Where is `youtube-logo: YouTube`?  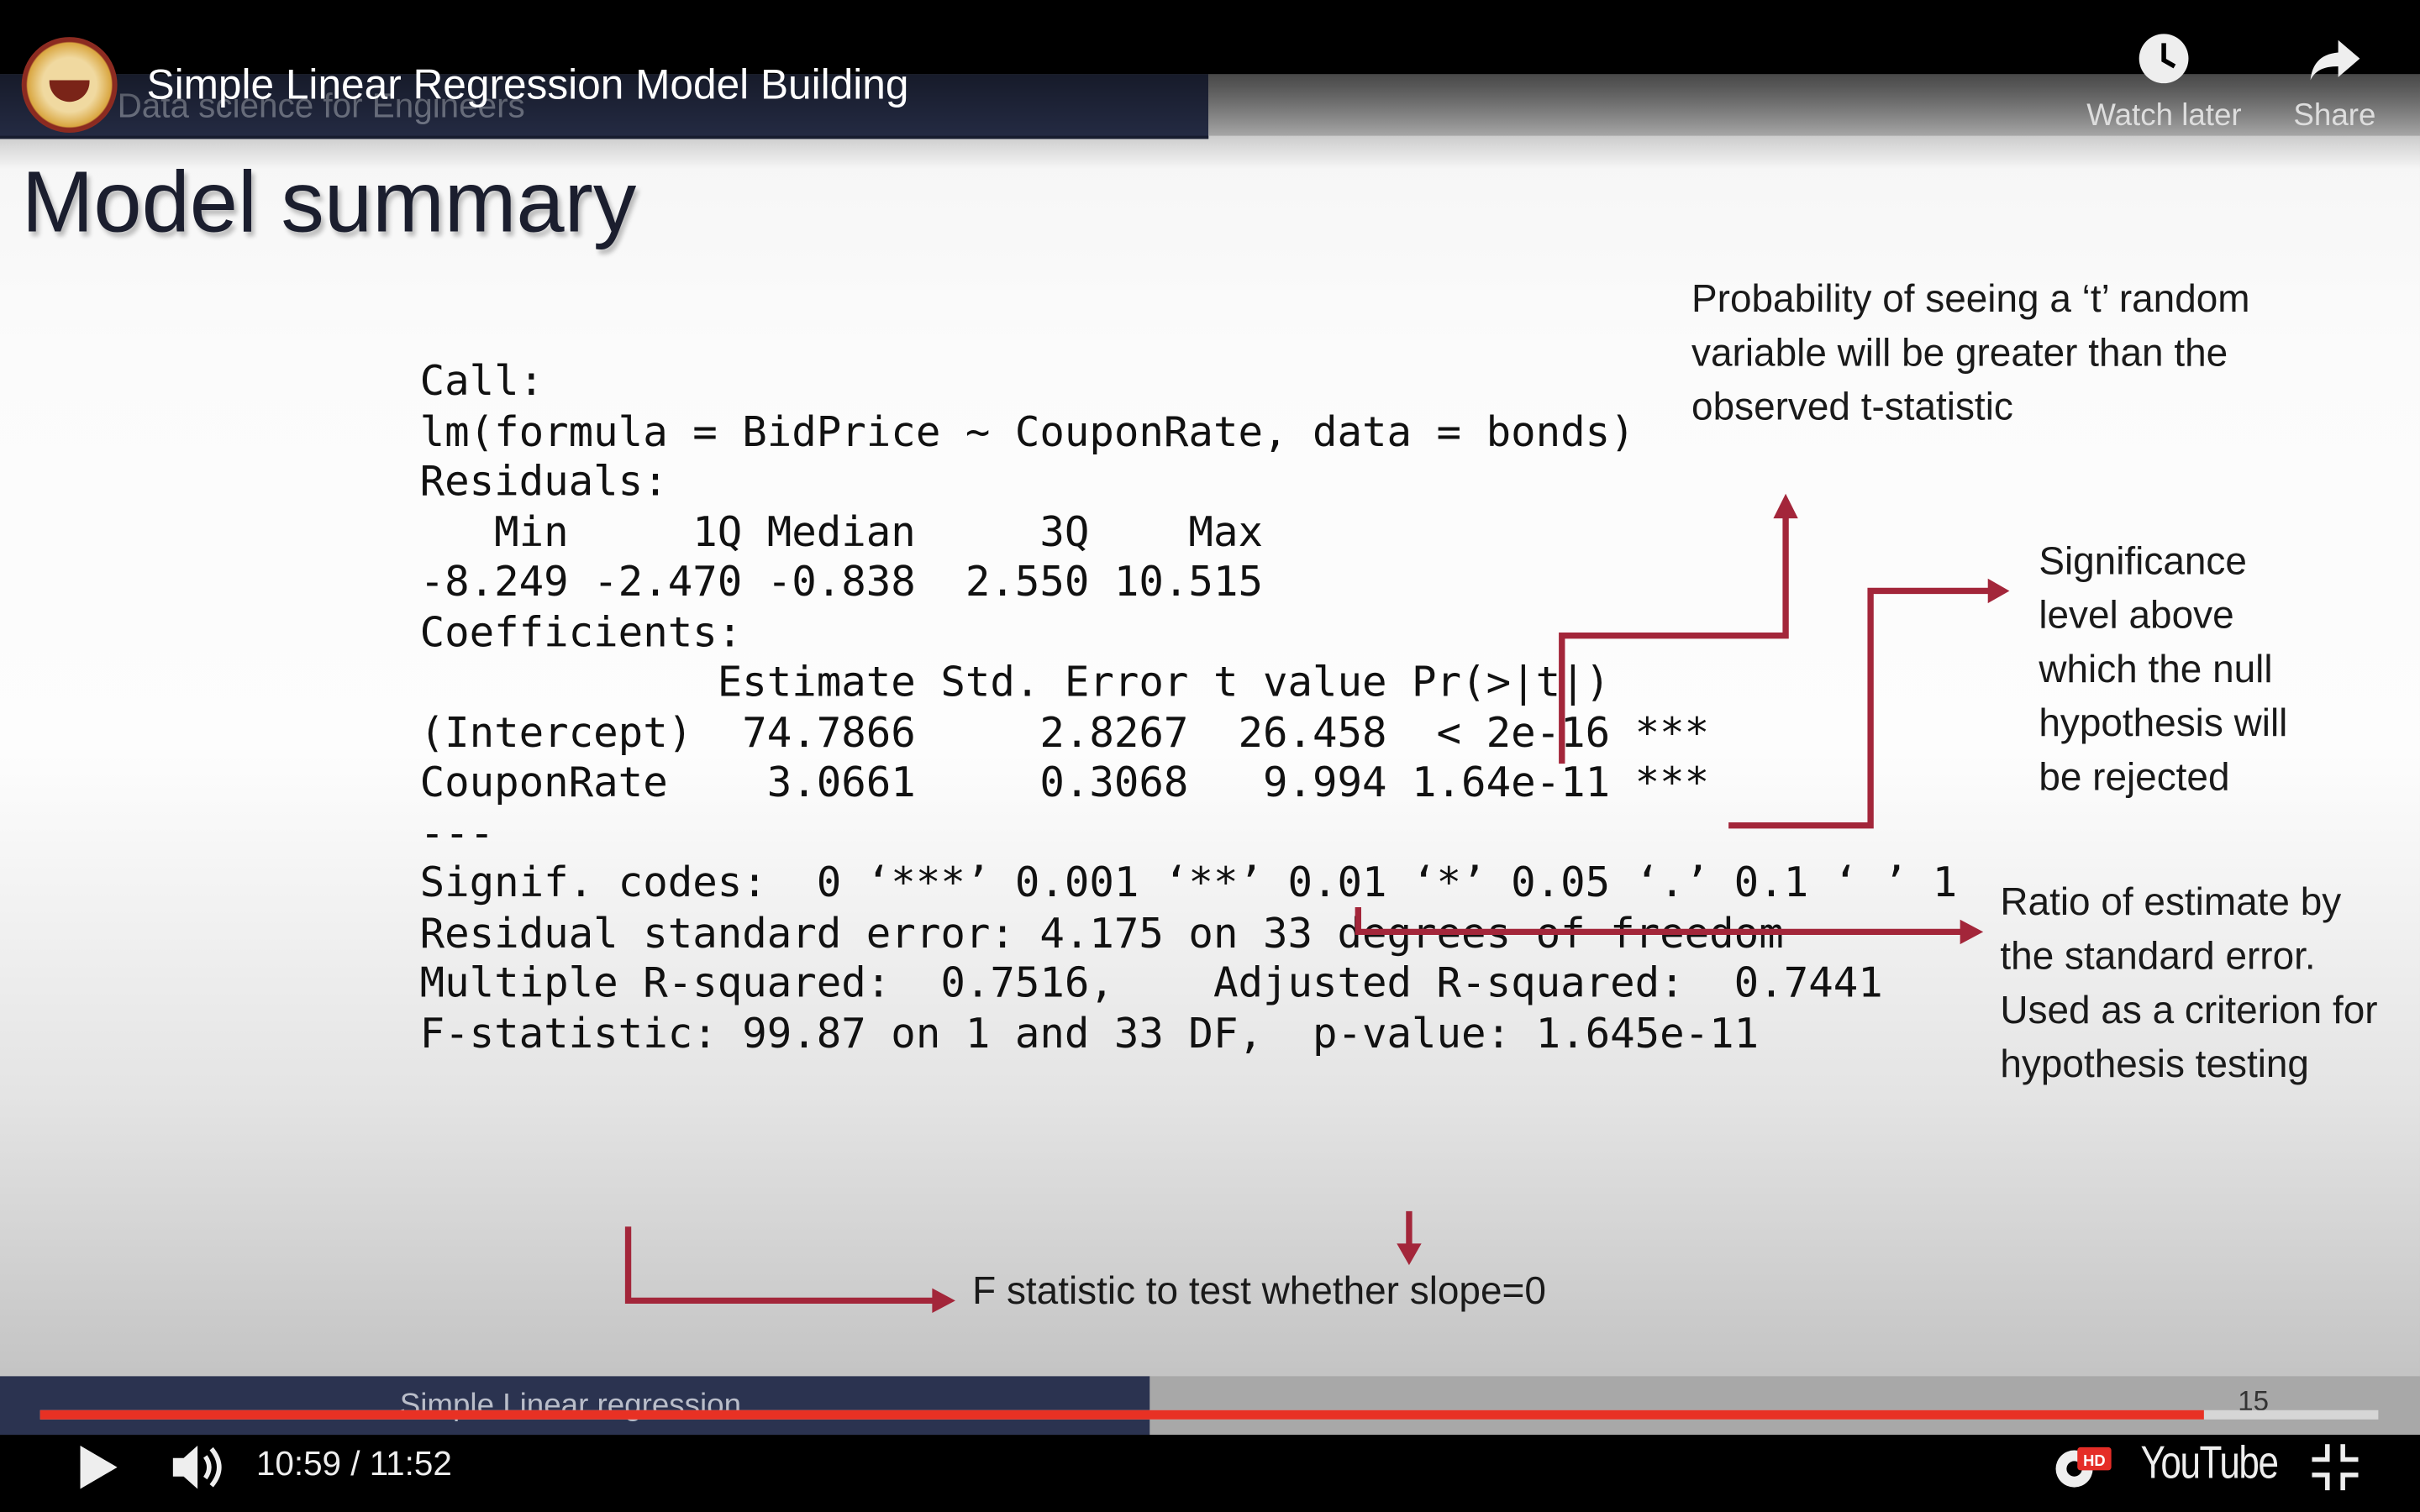 youtube-logo: YouTube is located at coordinates (2210, 1464).